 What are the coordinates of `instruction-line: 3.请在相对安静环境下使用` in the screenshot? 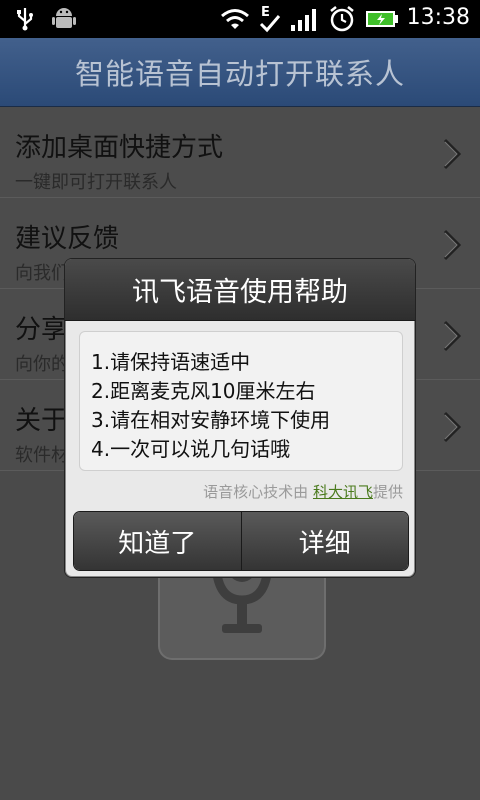 It's located at (211, 420).